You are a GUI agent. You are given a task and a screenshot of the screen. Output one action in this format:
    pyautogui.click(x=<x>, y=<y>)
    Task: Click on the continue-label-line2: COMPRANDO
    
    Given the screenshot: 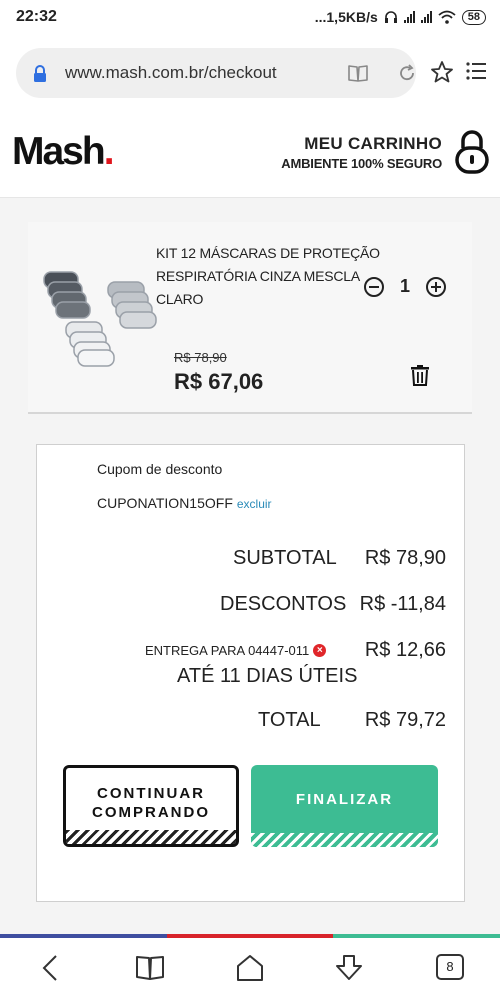 What is the action you would take?
    pyautogui.click(x=151, y=812)
    